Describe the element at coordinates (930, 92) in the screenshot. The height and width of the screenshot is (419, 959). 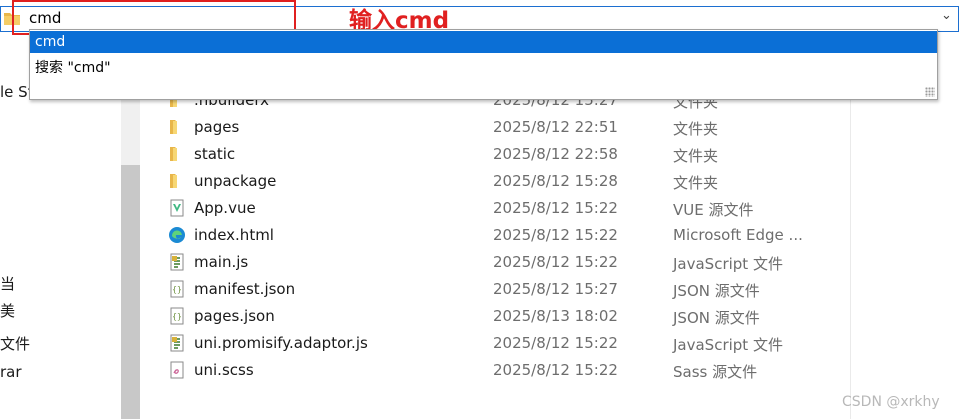
I see `resize-grip-icon` at that location.